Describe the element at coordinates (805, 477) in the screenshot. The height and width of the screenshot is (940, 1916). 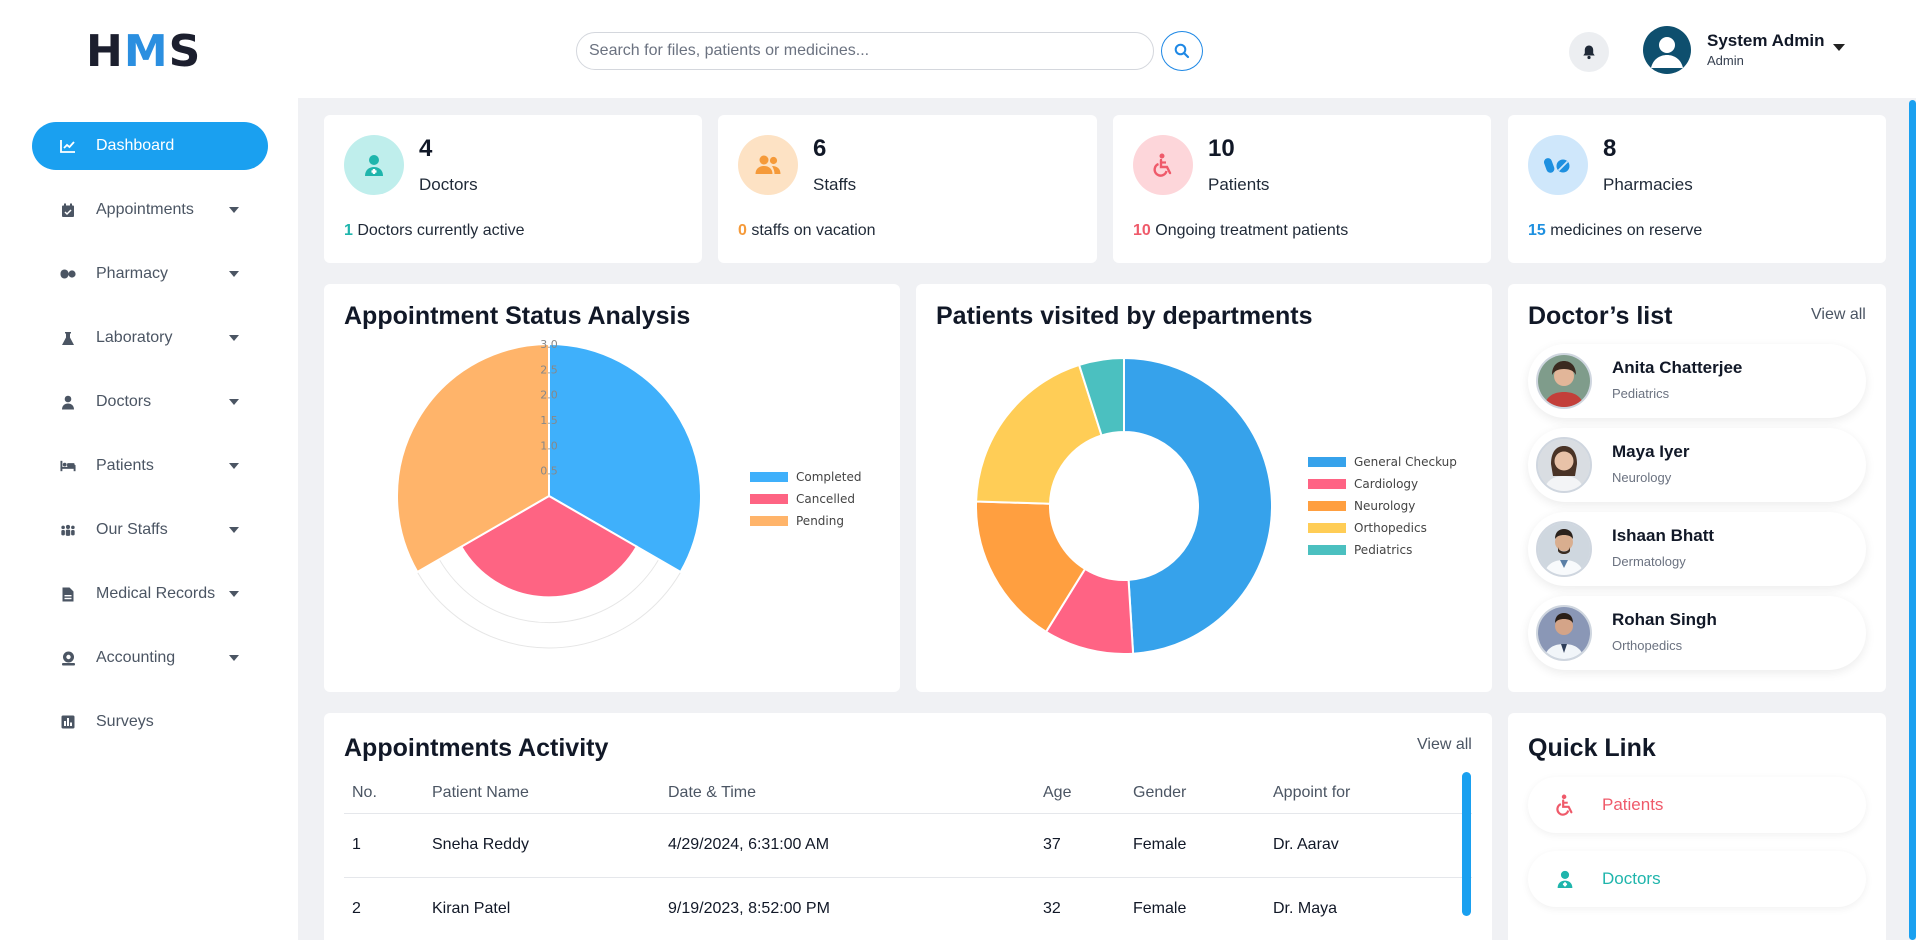
I see `legend-item: Completed` at that location.